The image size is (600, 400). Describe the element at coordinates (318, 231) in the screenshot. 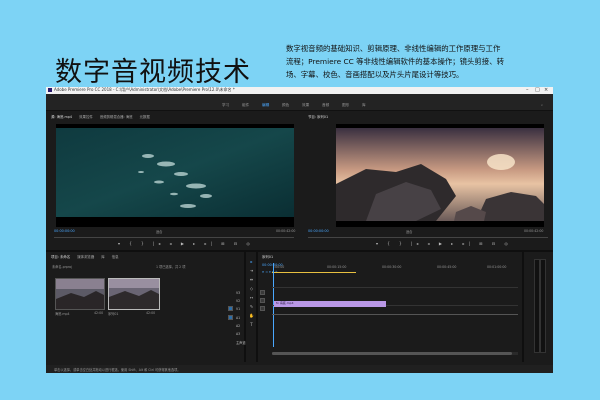

I see `program-timecode: 00:00:00:00` at that location.